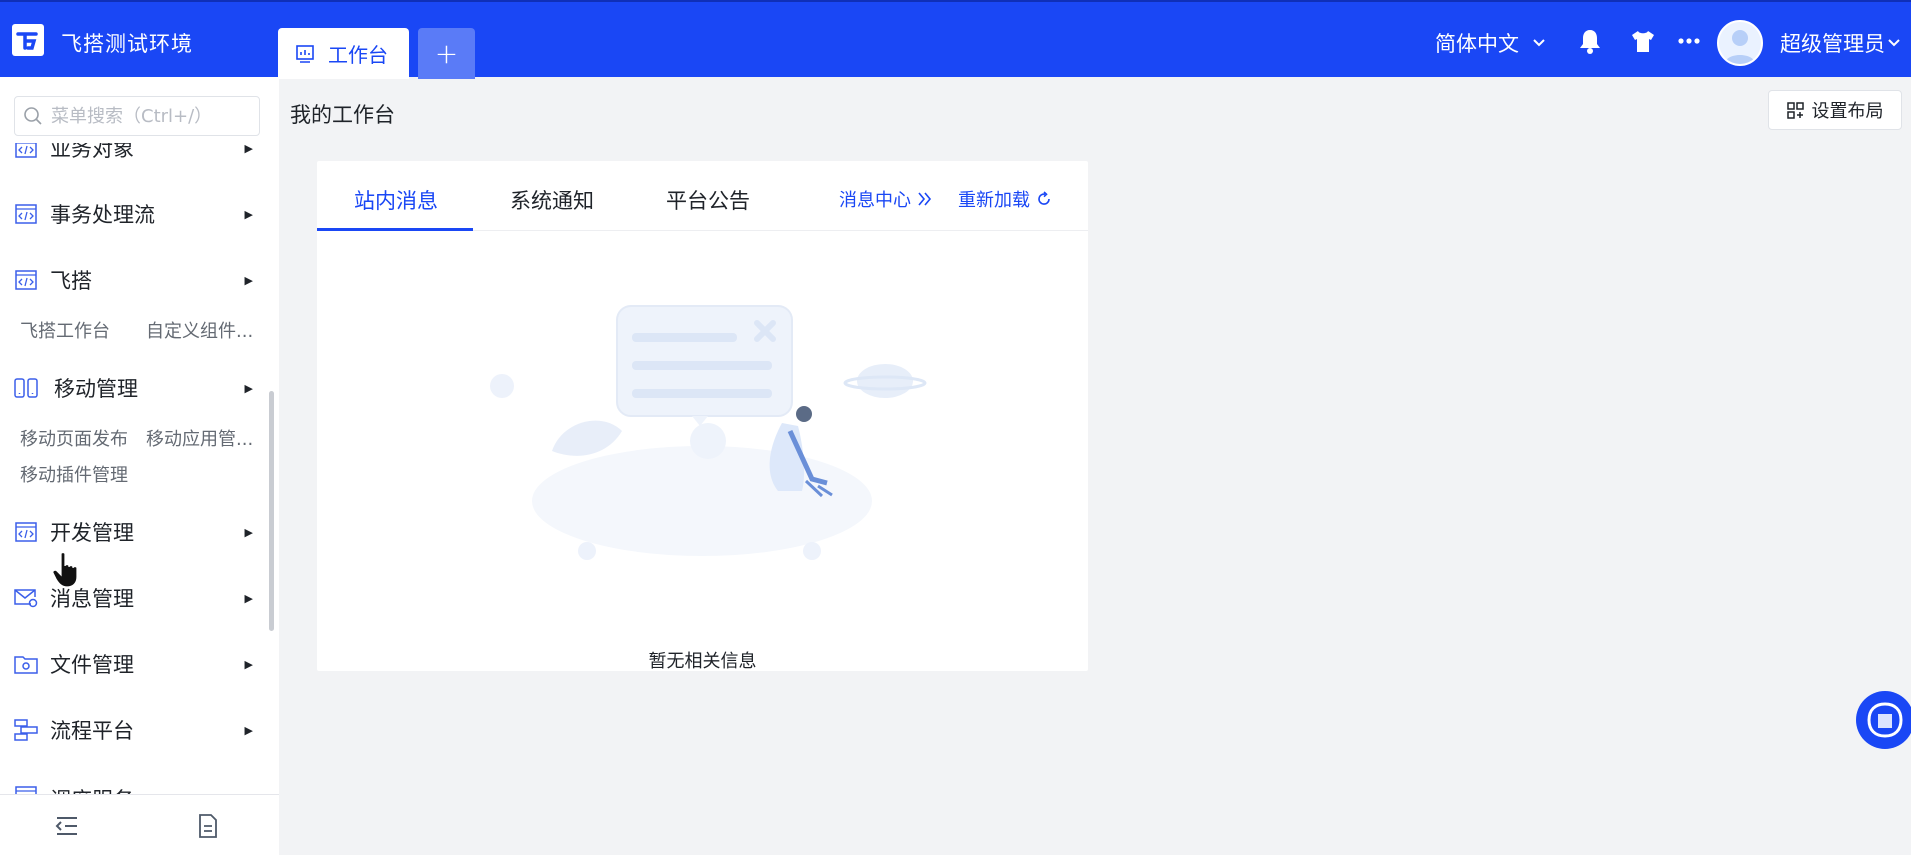  Describe the element at coordinates (92, 789) in the screenshot. I see `sidebar-item-label: 调度服务` at that location.